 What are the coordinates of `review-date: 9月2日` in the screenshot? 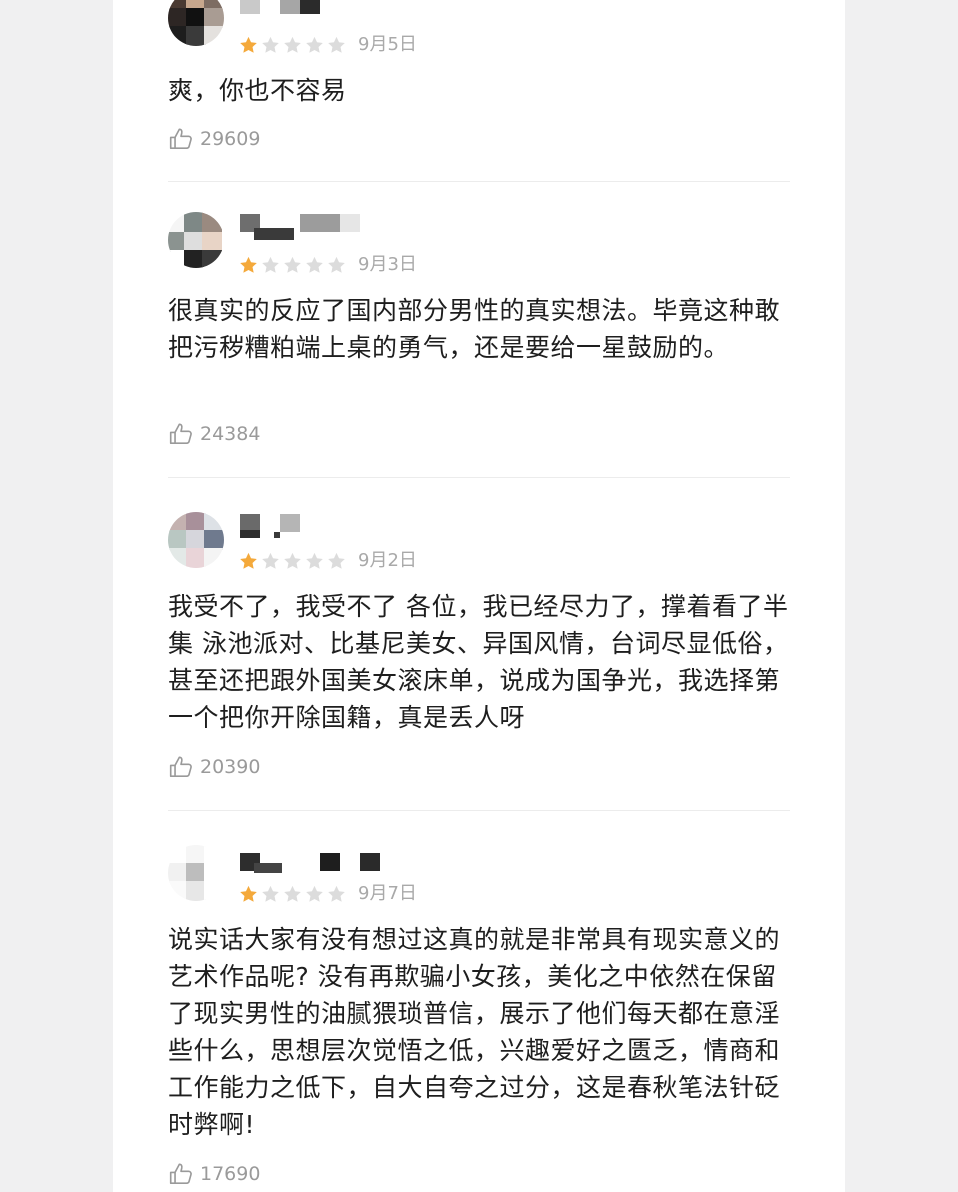 It's located at (387, 560).